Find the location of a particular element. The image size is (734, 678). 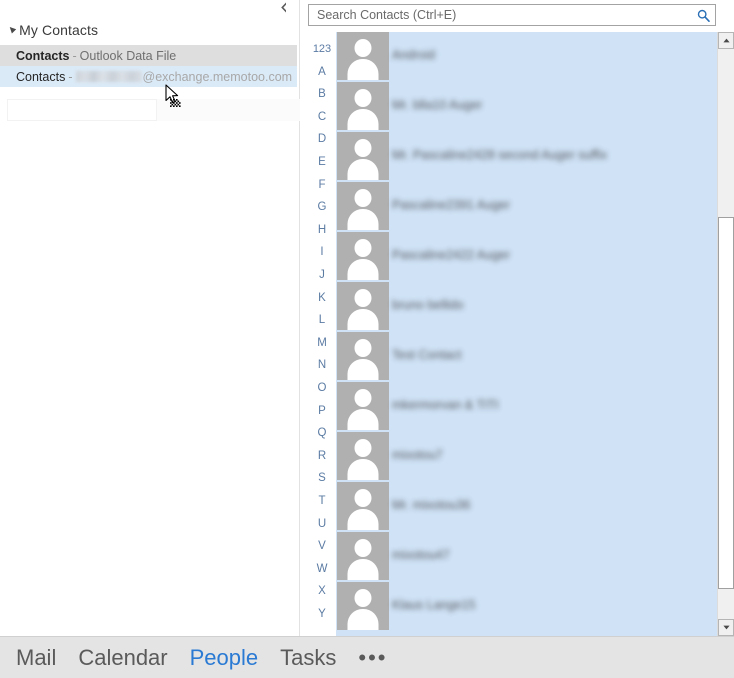

module-tab-people: People is located at coordinates (224, 658).